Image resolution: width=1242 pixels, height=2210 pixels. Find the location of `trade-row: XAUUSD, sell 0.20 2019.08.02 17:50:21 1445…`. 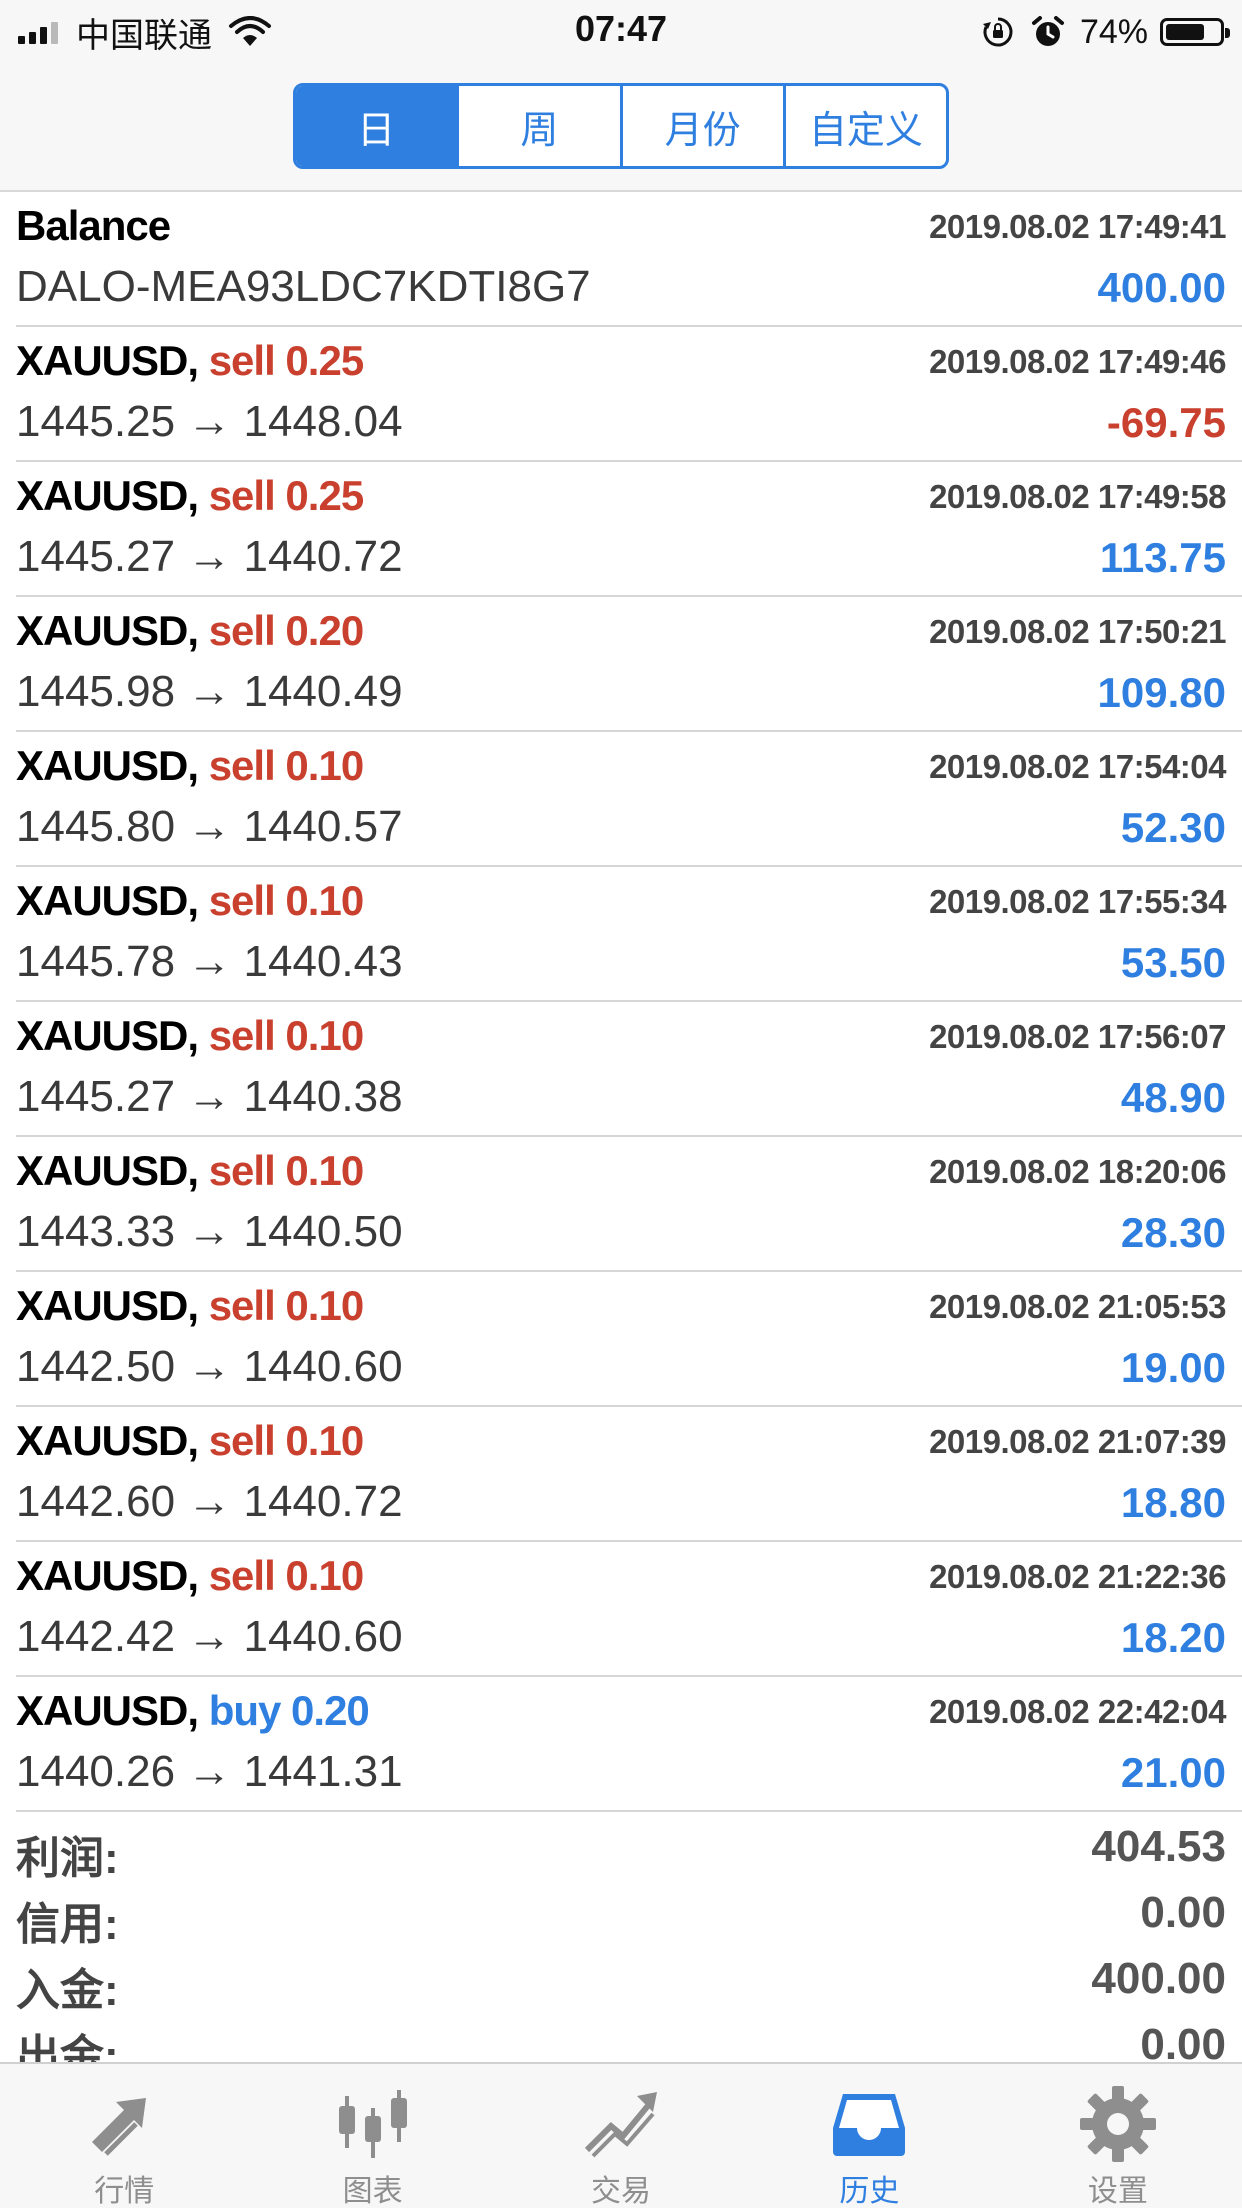

trade-row: XAUUSD, sell 0.20 2019.08.02 17:50:21 1445… is located at coordinates (629, 664).